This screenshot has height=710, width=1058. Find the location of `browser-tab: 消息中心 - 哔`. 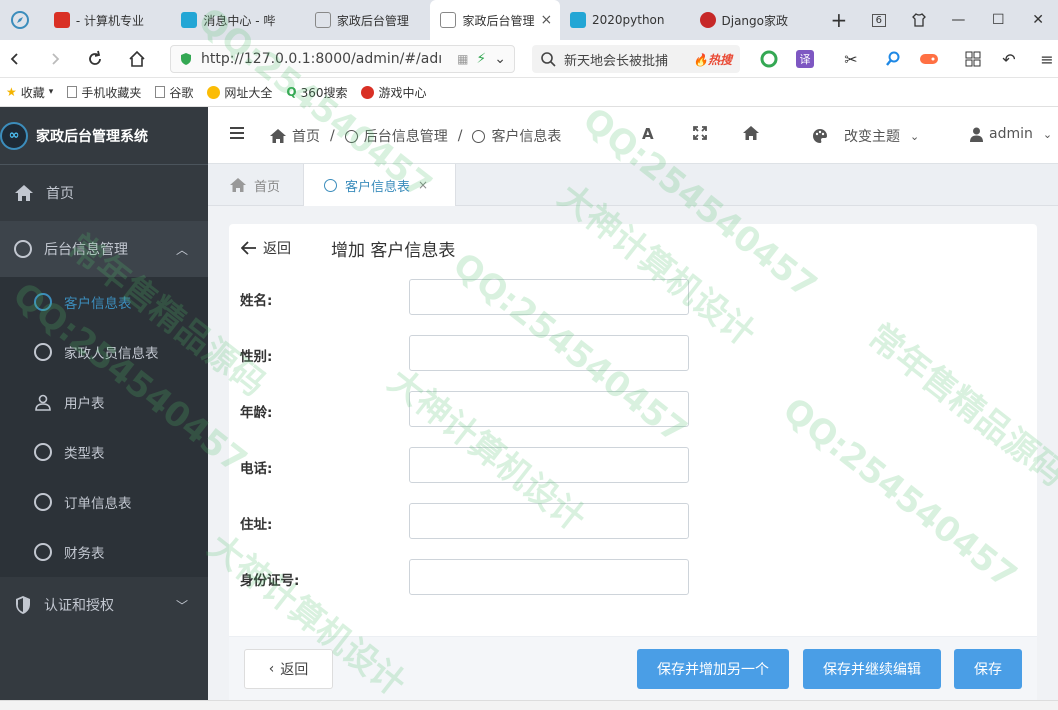

browser-tab: 消息中心 - 哔 is located at coordinates (238, 20).